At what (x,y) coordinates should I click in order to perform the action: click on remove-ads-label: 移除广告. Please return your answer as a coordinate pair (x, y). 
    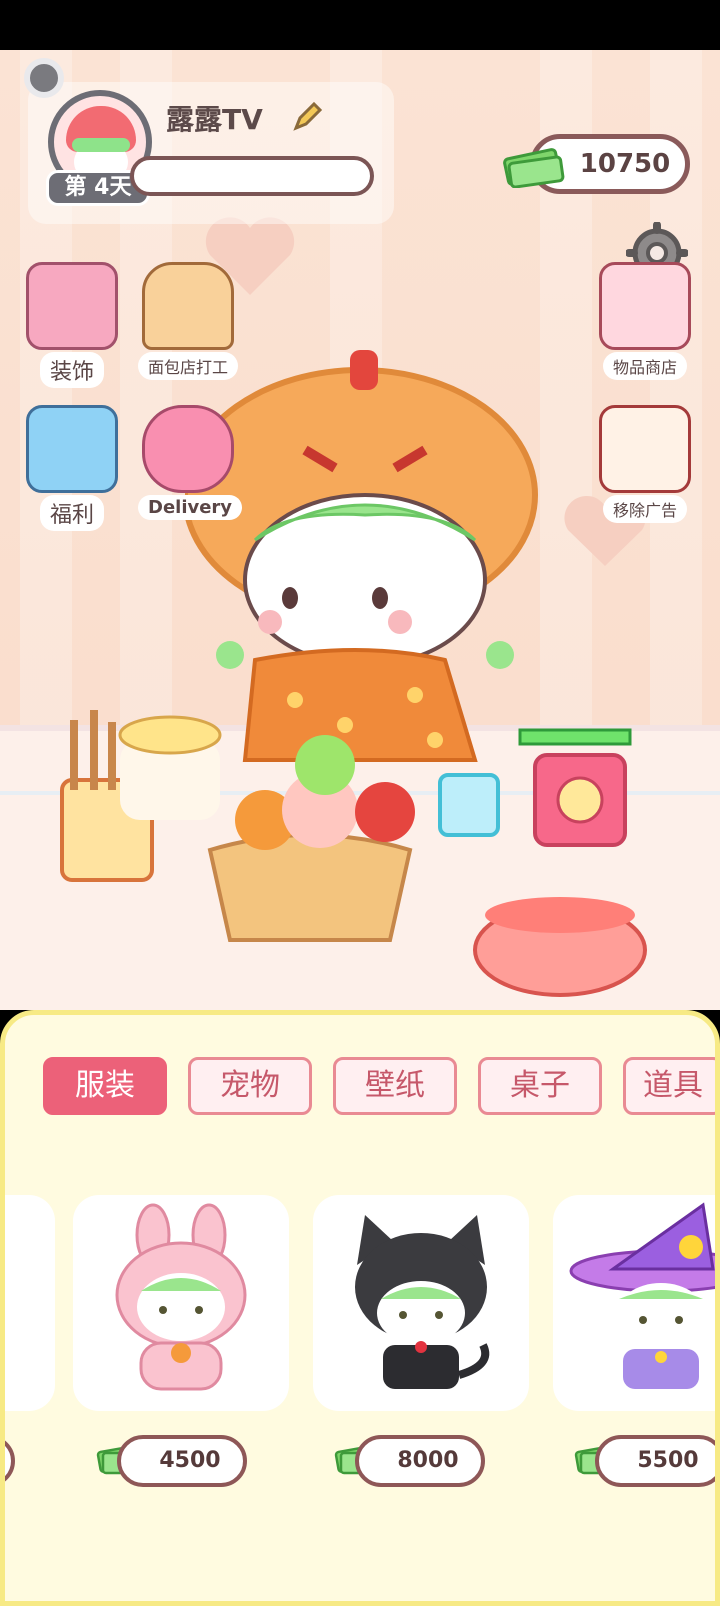
    Looking at the image, I should click on (644, 509).